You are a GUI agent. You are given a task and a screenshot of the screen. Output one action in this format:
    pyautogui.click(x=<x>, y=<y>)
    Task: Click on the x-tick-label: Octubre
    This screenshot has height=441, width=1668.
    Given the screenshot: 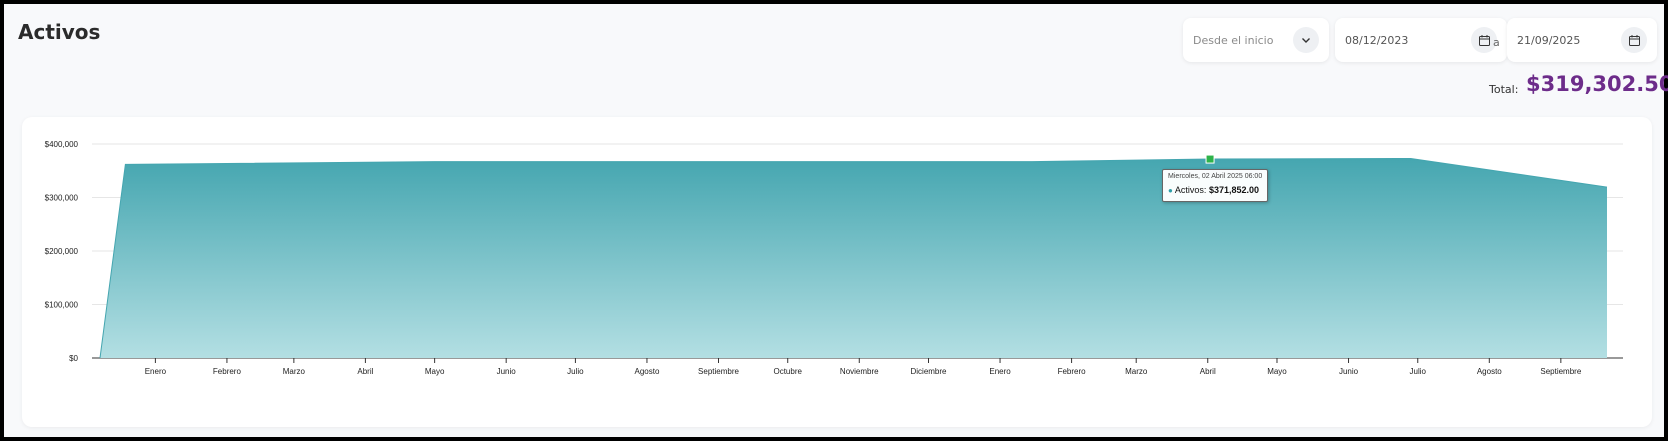 What is the action you would take?
    pyautogui.click(x=787, y=371)
    